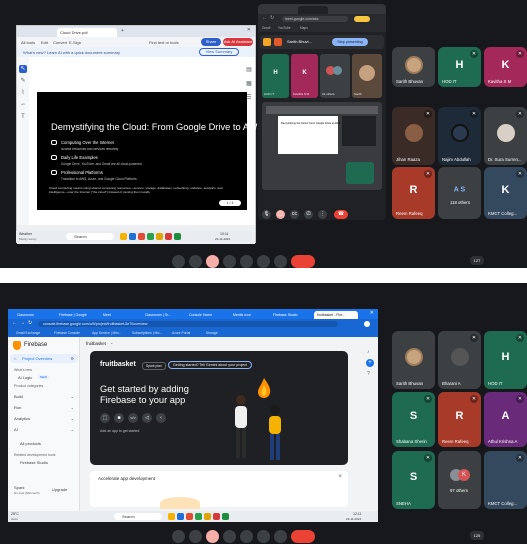 This screenshot has height=544, width=527. I want to click on add-icon: +, so click(370, 363).